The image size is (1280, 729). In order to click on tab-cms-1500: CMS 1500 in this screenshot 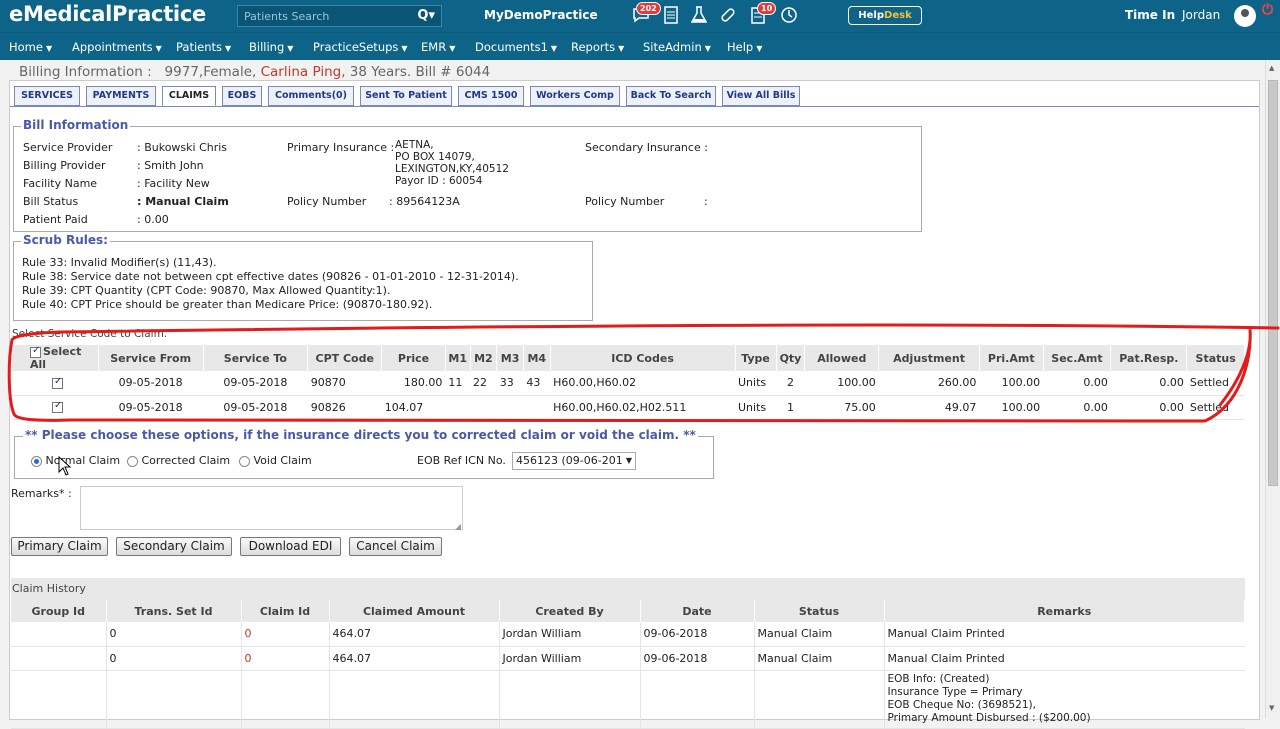, I will do `click(491, 96)`.